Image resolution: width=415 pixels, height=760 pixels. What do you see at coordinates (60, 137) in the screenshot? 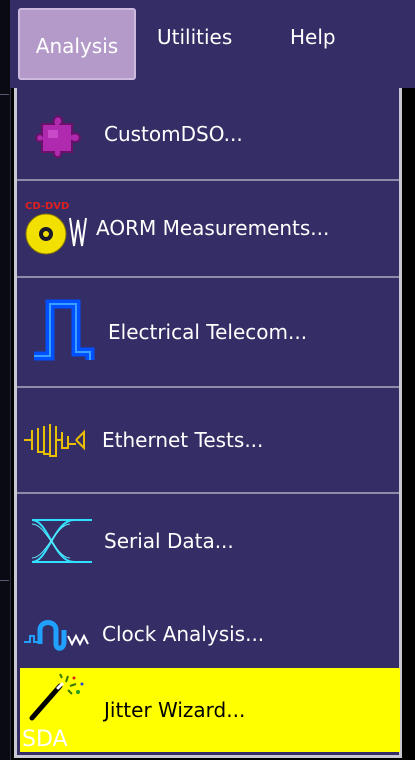
I see `puzzle-icon` at bounding box center [60, 137].